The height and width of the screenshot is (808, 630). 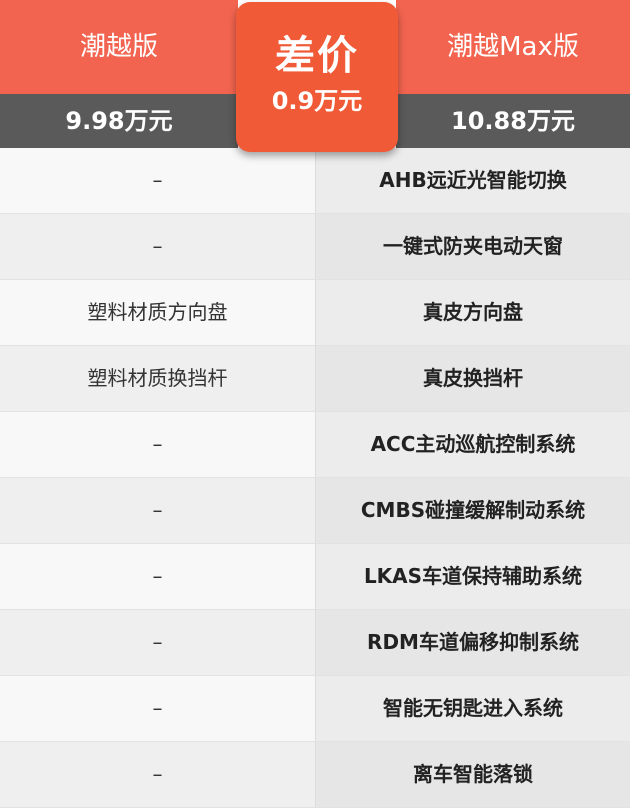 I want to click on feature-row: – AHB远近光智能切换, so click(x=315, y=181).